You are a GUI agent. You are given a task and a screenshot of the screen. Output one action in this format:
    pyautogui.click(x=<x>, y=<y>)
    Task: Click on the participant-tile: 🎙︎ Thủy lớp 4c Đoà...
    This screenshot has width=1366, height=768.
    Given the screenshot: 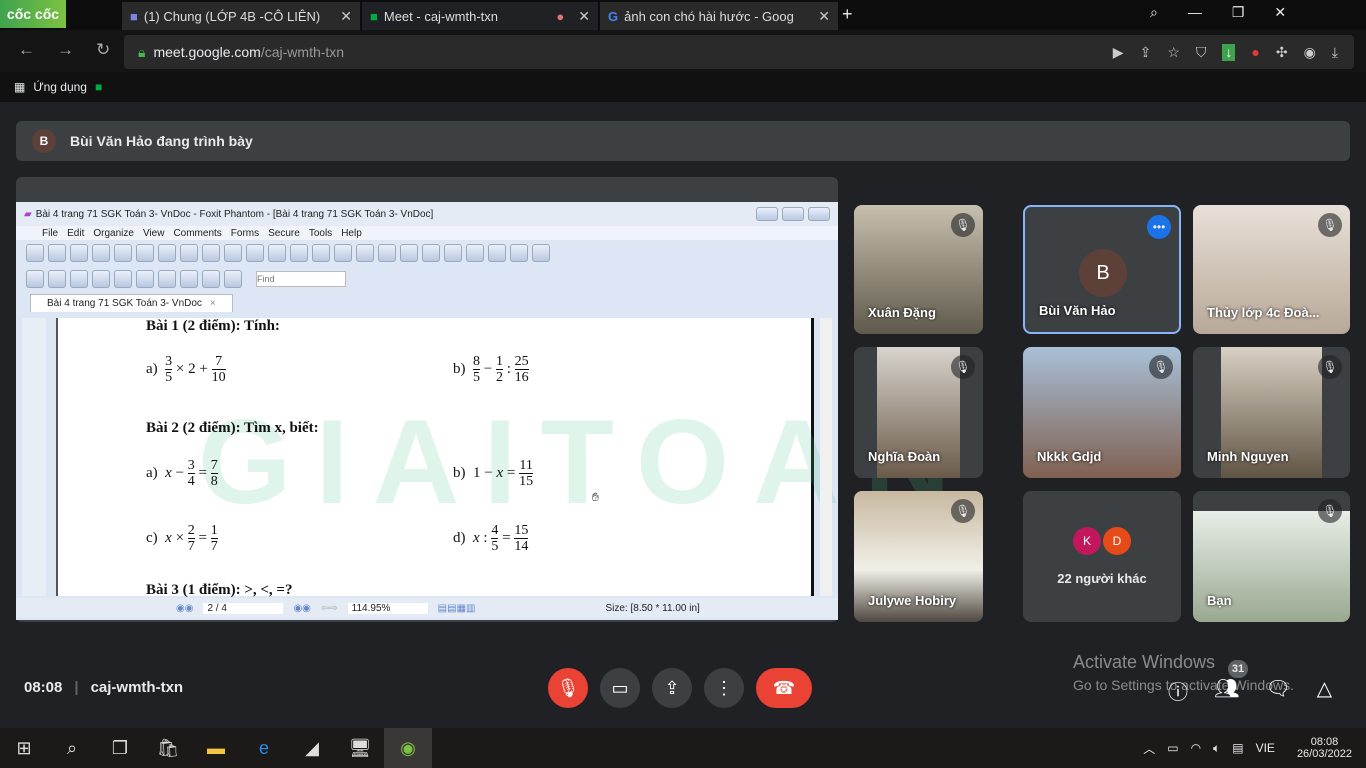 What is the action you would take?
    pyautogui.click(x=1271, y=269)
    